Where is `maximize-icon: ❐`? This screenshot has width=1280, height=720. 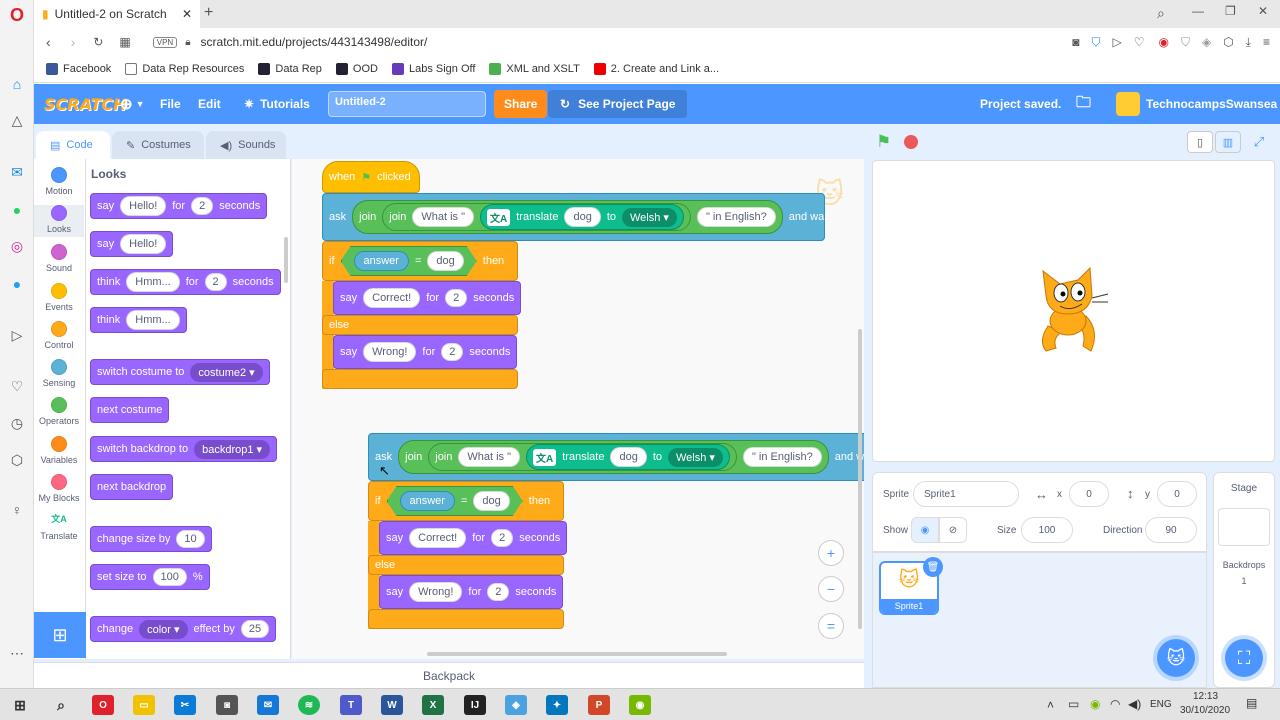 maximize-icon: ❐ is located at coordinates (1230, 11).